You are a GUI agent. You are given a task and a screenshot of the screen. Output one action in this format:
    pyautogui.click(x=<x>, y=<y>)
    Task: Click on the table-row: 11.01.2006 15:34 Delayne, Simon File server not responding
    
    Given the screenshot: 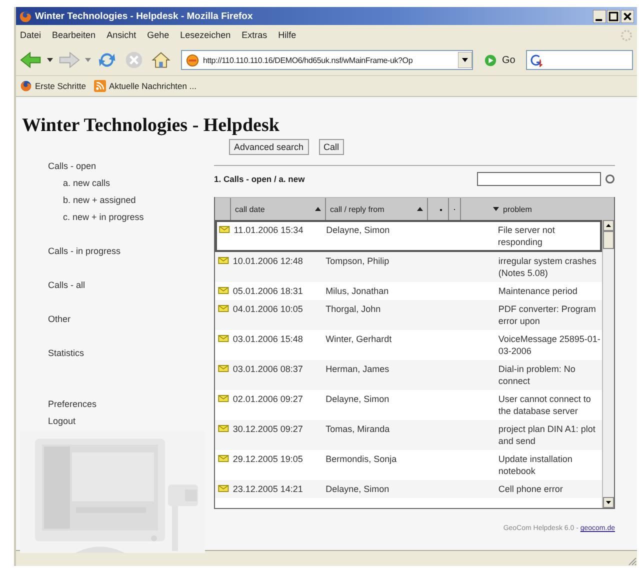 What is the action you would take?
    pyautogui.click(x=408, y=236)
    